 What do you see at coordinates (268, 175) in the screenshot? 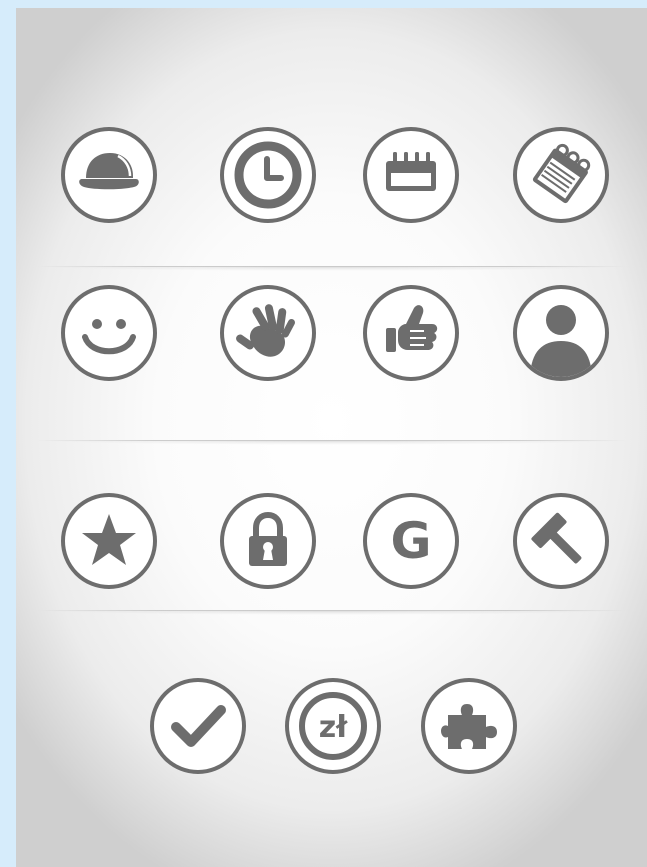
I see `clock-icon` at bounding box center [268, 175].